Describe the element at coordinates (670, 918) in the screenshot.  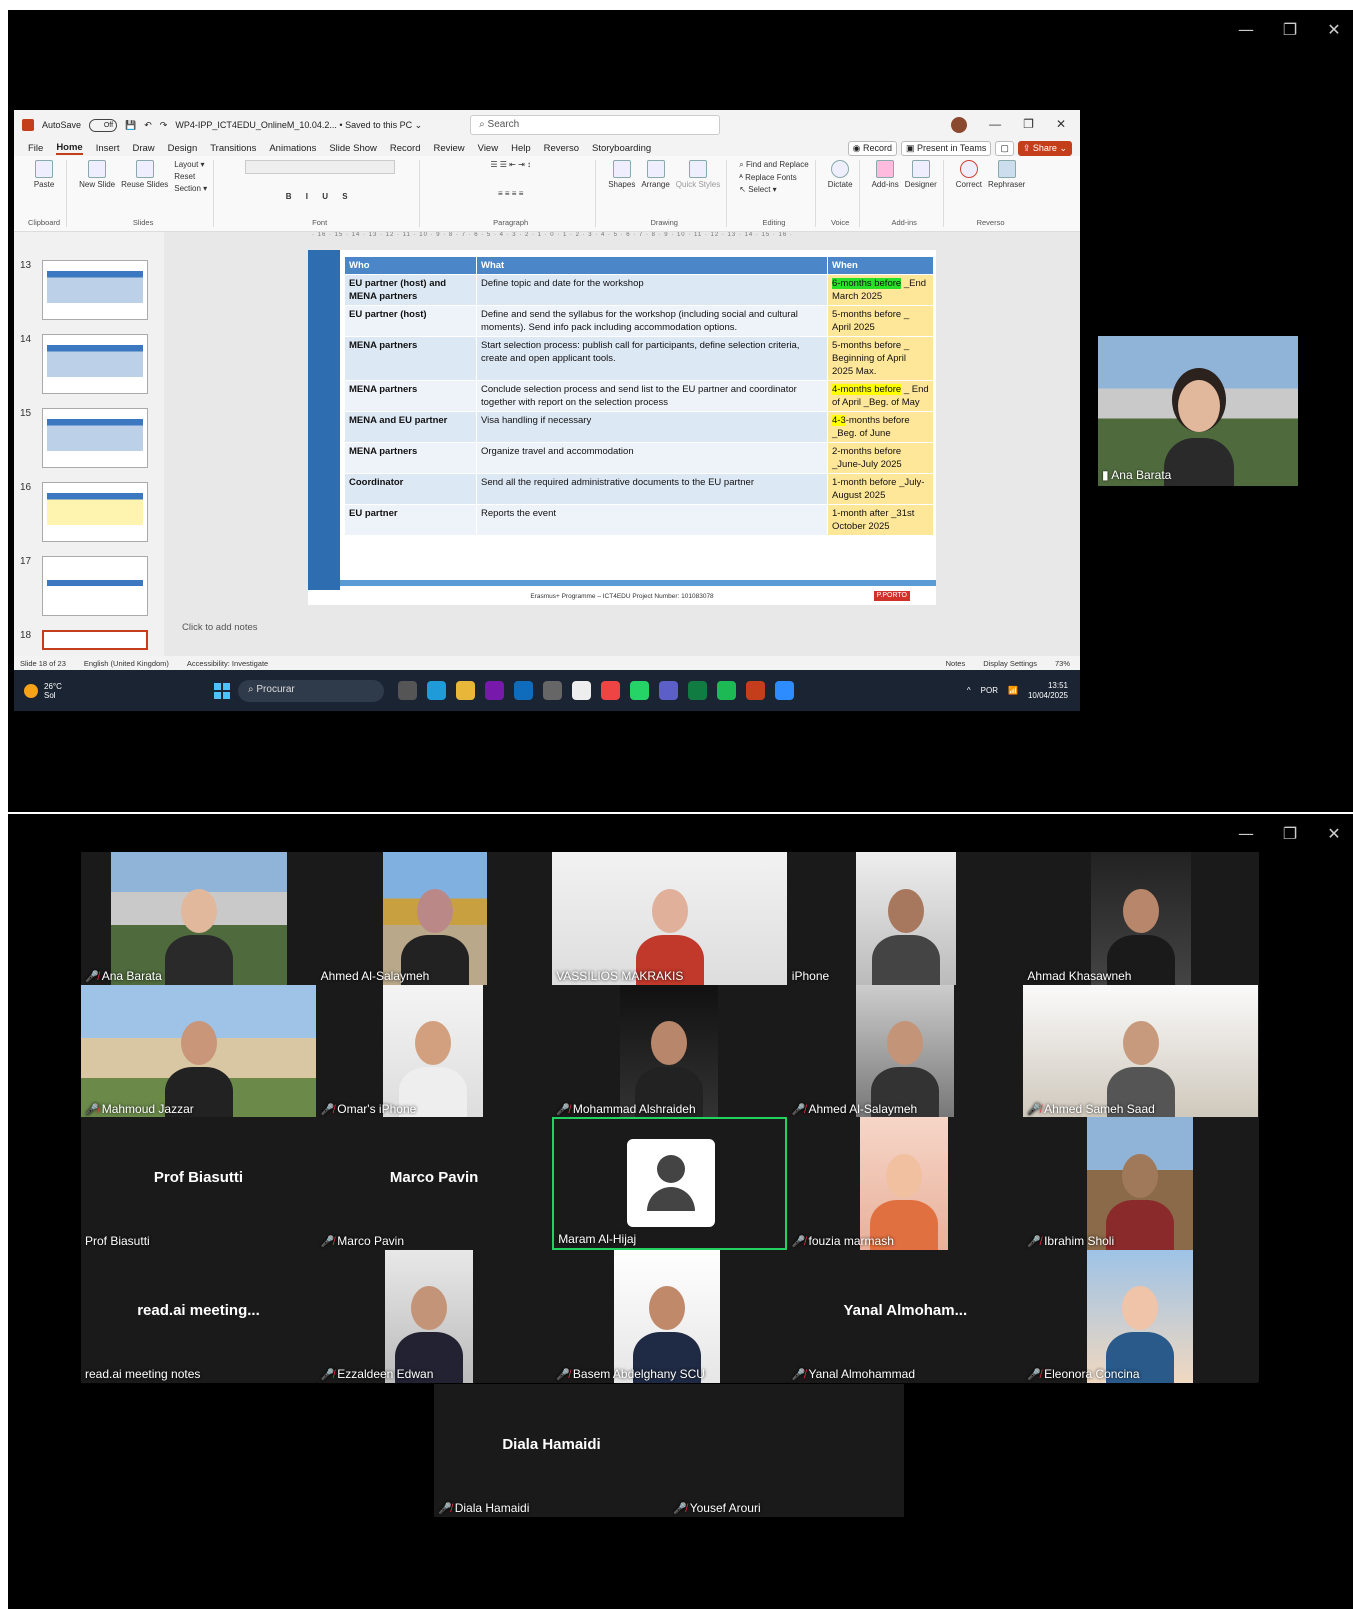
I see `participant-tile: VASSILIOS MAKRAKIS` at that location.